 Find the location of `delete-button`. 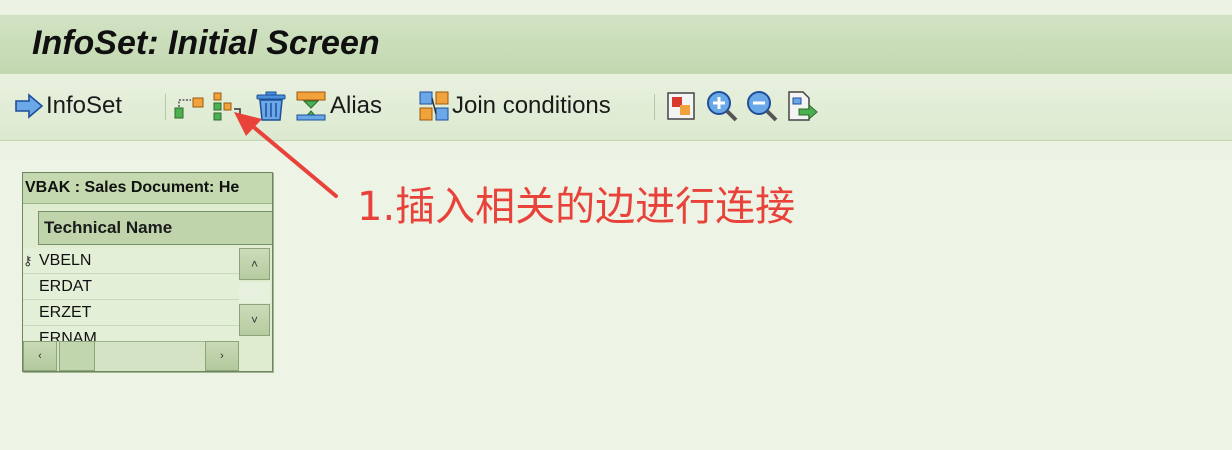

delete-button is located at coordinates (271, 106).